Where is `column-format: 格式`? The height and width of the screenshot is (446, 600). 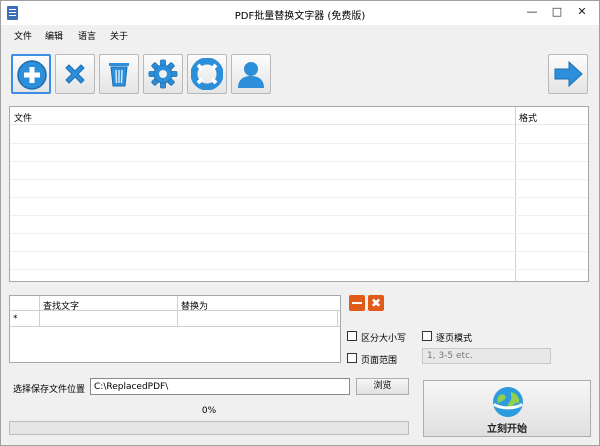
column-format: 格式 is located at coordinates (528, 117).